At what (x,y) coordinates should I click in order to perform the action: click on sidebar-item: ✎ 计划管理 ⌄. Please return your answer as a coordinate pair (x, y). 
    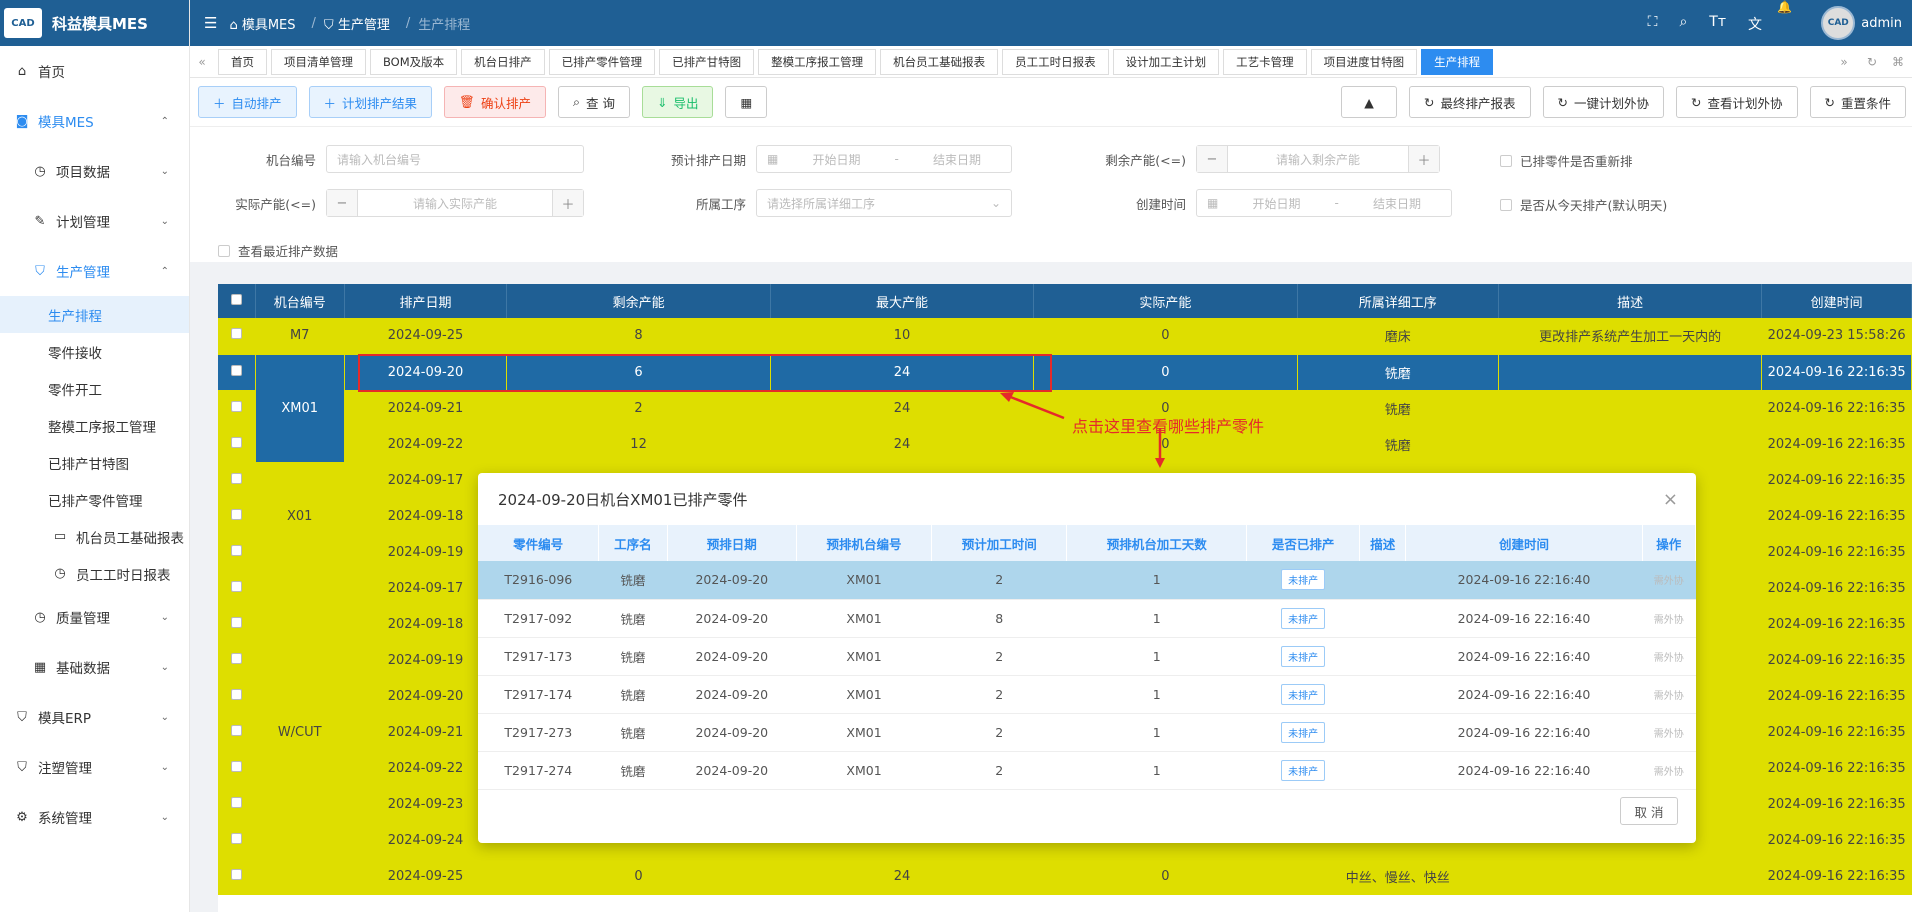
    Looking at the image, I should click on (94, 221).